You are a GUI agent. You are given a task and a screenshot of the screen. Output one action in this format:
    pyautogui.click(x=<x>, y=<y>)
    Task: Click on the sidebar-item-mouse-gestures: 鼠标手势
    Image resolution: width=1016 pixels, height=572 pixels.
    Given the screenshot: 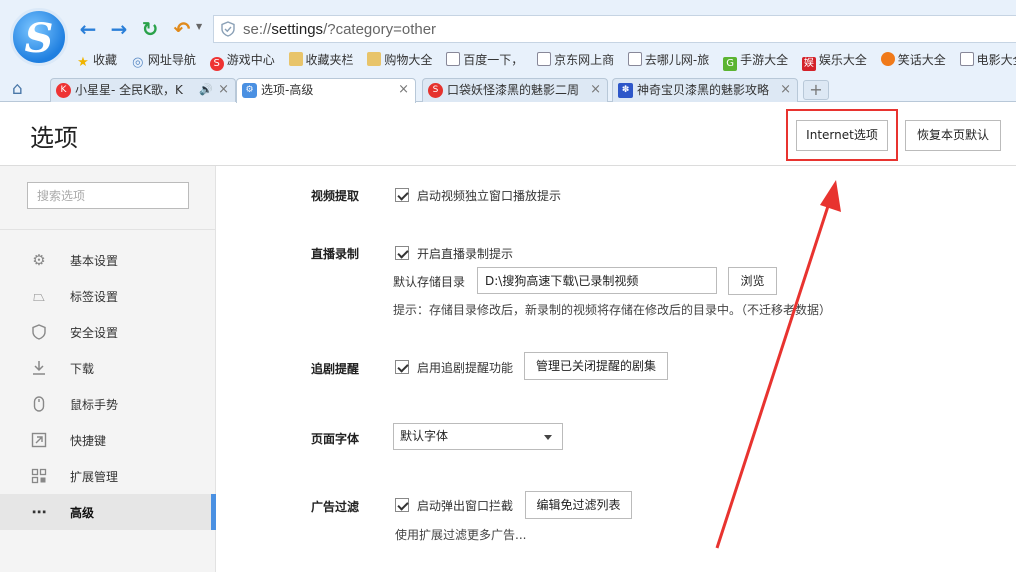 What is the action you would take?
    pyautogui.click(x=107, y=404)
    